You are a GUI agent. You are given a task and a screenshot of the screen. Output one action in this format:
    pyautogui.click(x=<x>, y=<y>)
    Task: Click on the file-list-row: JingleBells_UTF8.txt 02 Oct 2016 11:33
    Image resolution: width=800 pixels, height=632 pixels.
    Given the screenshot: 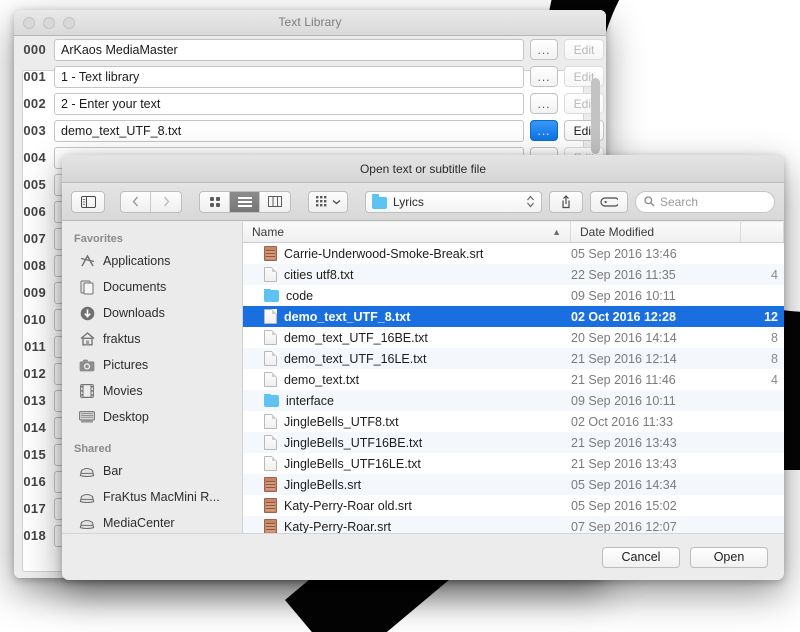 What is the action you would take?
    pyautogui.click(x=513, y=421)
    